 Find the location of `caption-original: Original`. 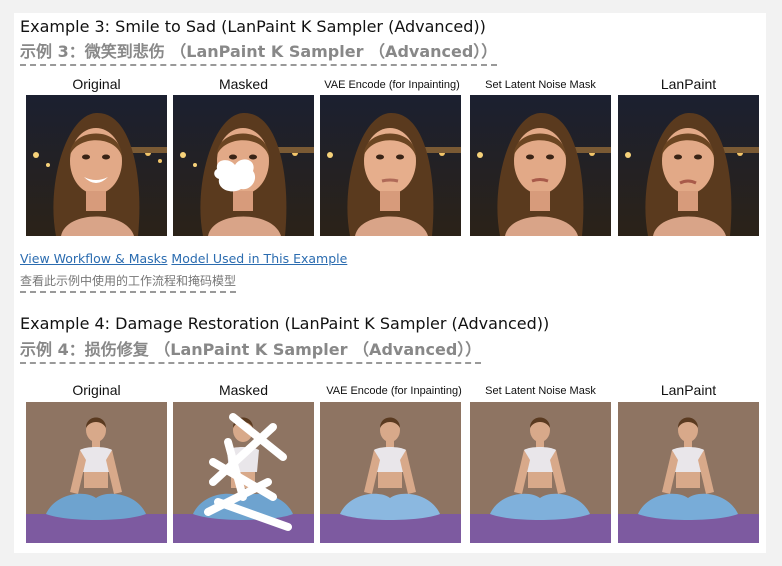

caption-original: Original is located at coordinates (96, 84).